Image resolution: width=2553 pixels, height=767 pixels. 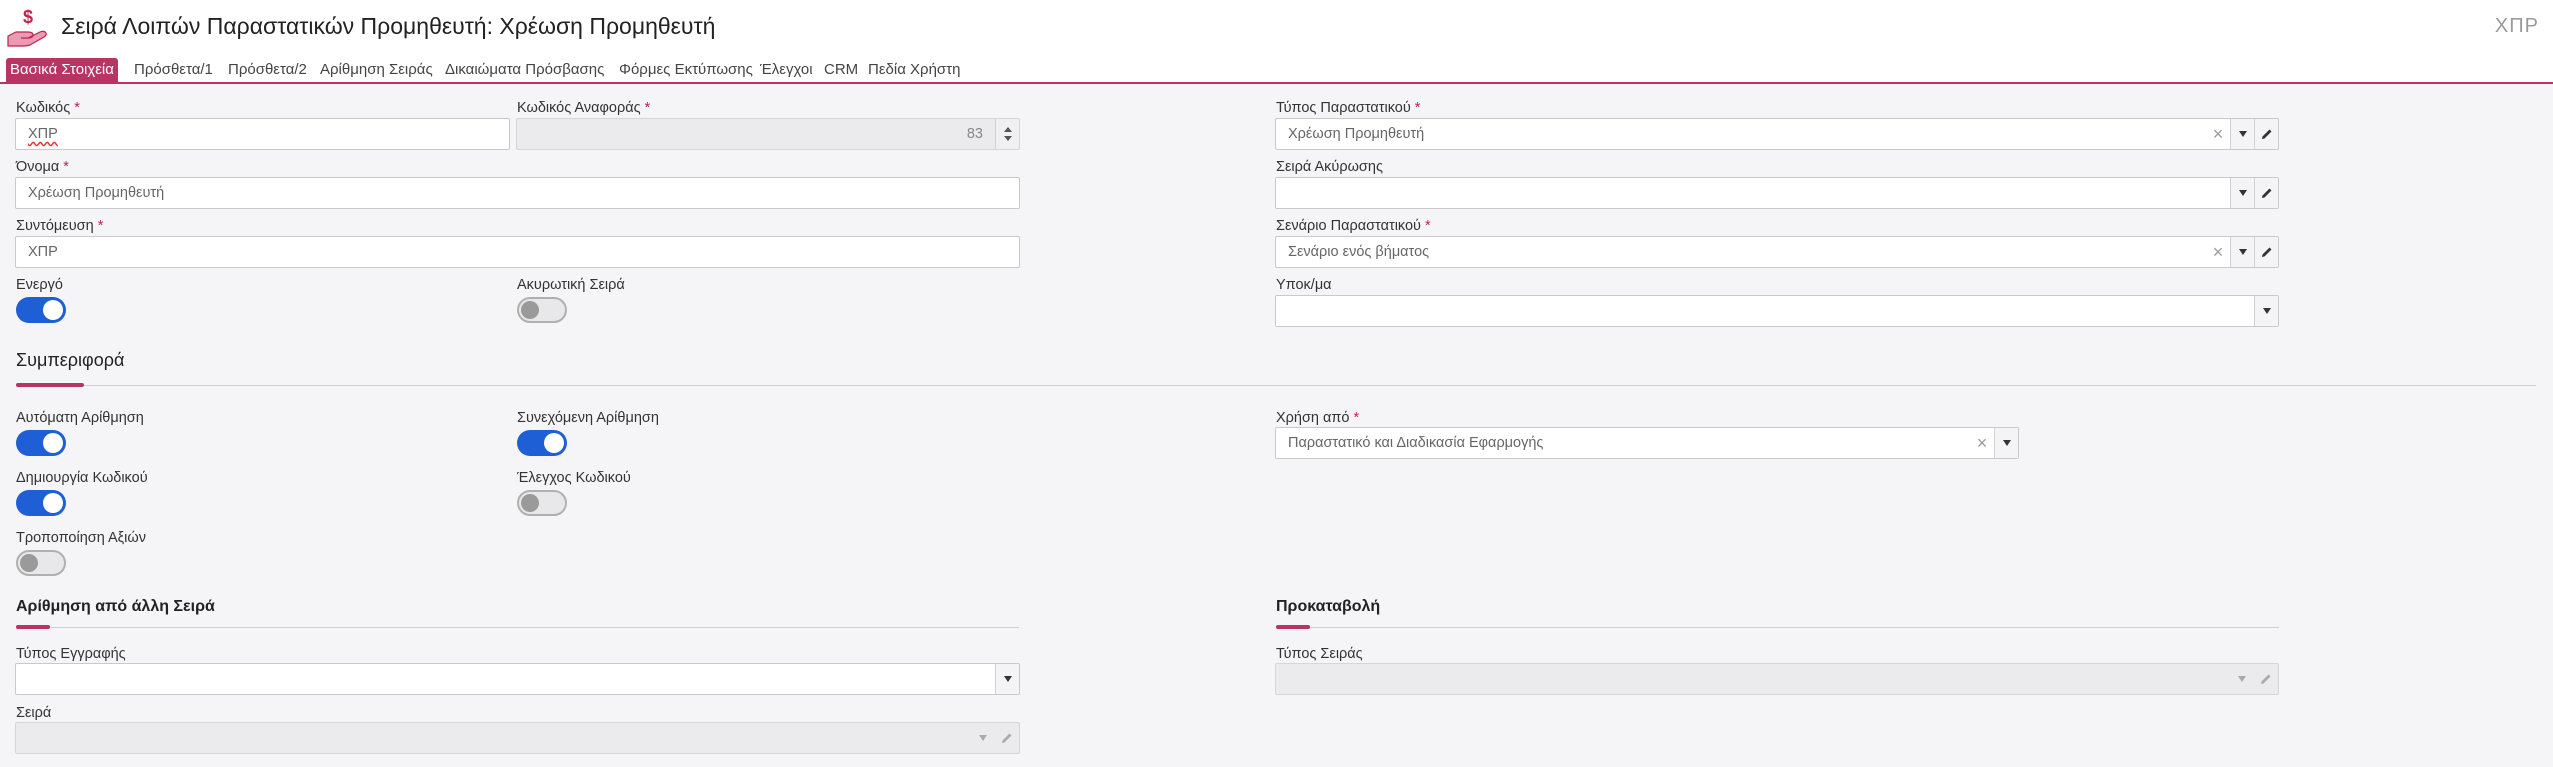 I want to click on stepper-down-icon, so click(x=1007, y=138).